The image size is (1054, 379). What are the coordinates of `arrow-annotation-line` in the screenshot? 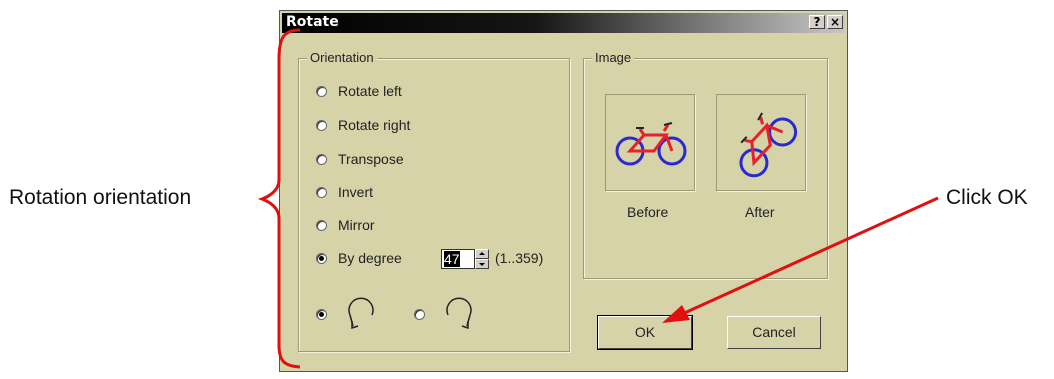 It's located at (809, 256).